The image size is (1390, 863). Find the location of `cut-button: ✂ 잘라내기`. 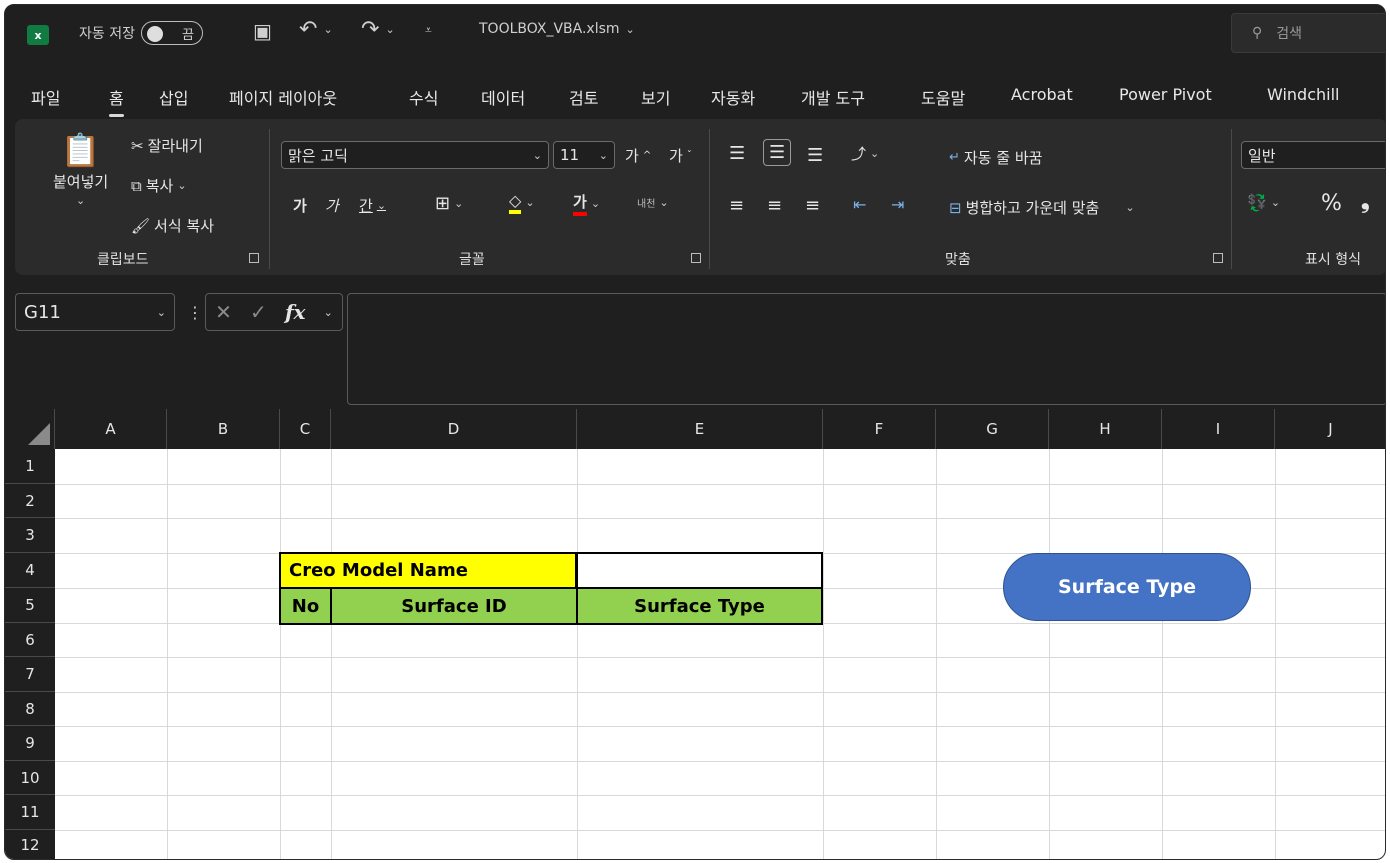

cut-button: ✂ 잘라내기 is located at coordinates (167, 145).